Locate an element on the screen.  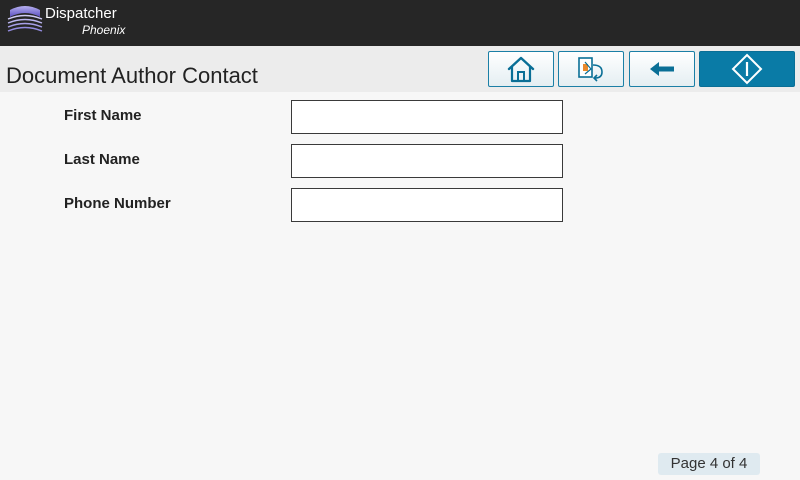
back-arrow-icon is located at coordinates (662, 69).